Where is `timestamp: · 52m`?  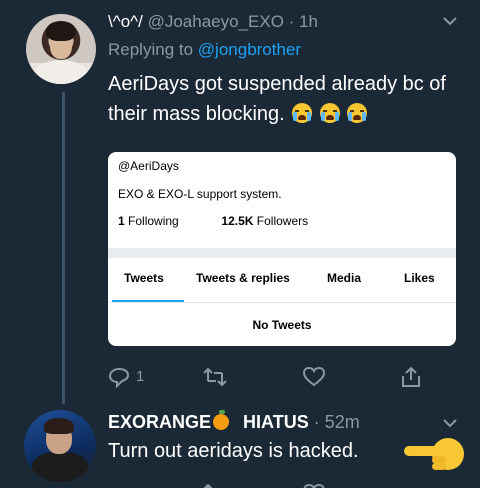
timestamp: · 52m is located at coordinates (337, 422).